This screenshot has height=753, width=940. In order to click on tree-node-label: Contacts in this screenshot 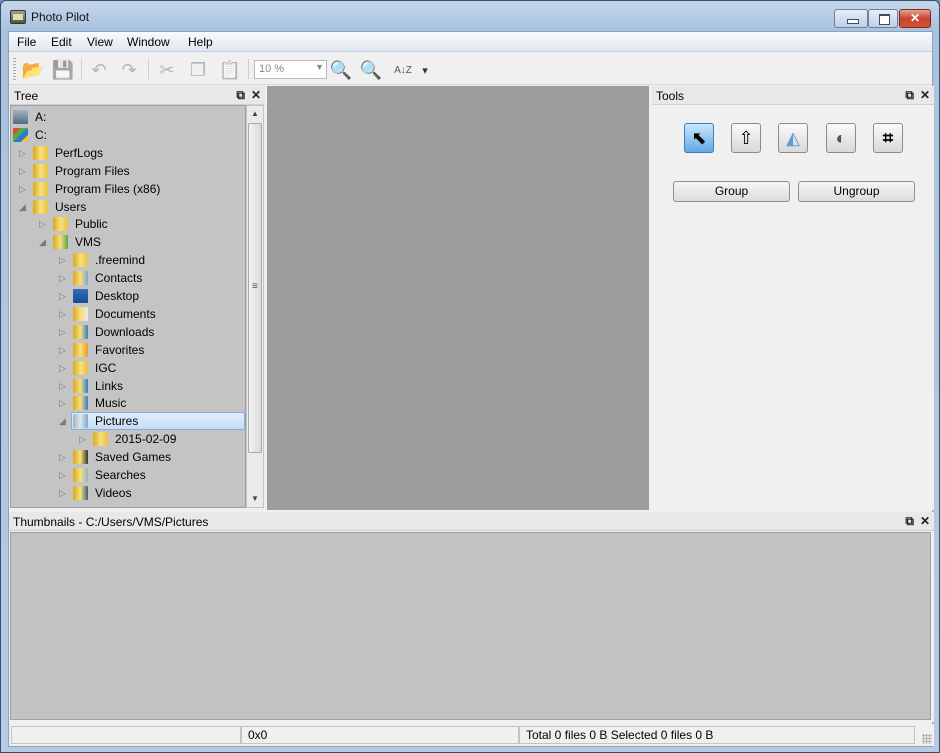, I will do `click(119, 278)`.